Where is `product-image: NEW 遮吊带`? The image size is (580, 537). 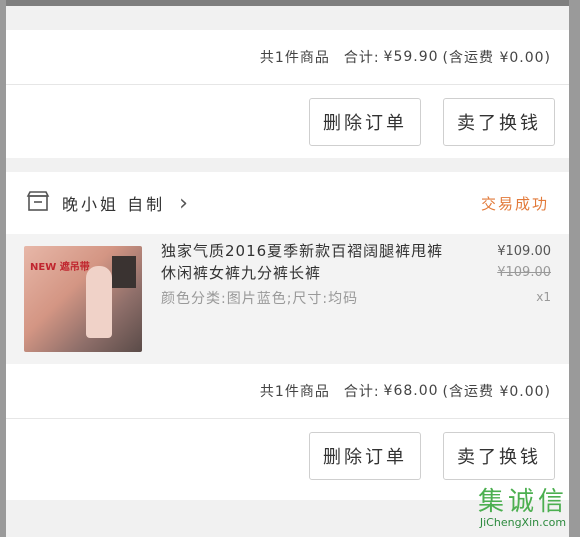
product-image: NEW 遮吊带 is located at coordinates (83, 299).